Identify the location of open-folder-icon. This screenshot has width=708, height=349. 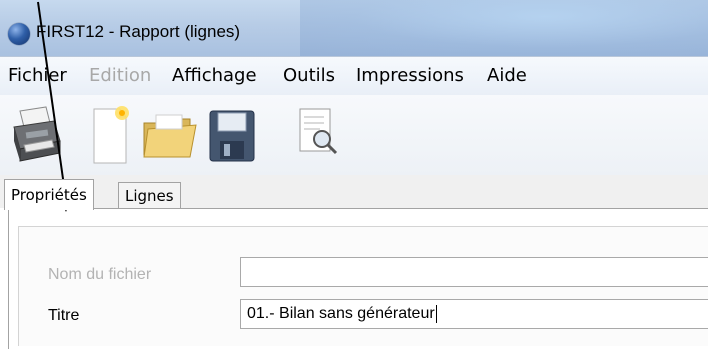
(167, 134).